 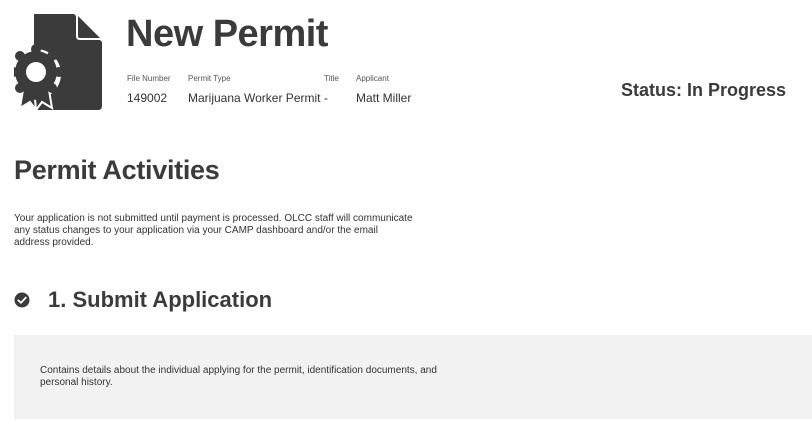 I want to click on section-title: Permit Activities, so click(x=117, y=170).